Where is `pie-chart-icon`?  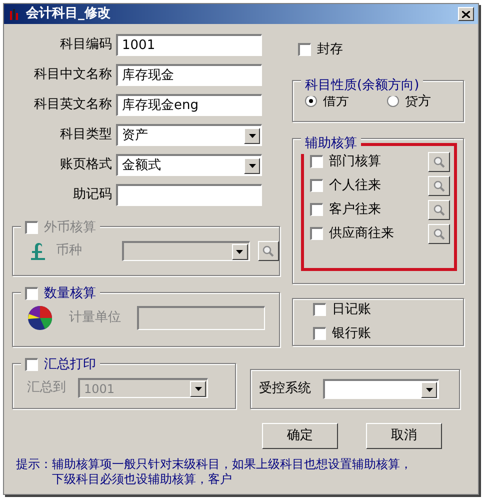
pie-chart-icon is located at coordinates (40, 318).